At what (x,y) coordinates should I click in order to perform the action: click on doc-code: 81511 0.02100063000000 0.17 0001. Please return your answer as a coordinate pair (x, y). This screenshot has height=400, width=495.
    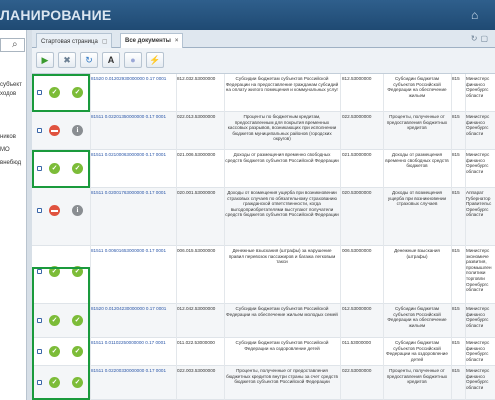
    Looking at the image, I should click on (134, 155).